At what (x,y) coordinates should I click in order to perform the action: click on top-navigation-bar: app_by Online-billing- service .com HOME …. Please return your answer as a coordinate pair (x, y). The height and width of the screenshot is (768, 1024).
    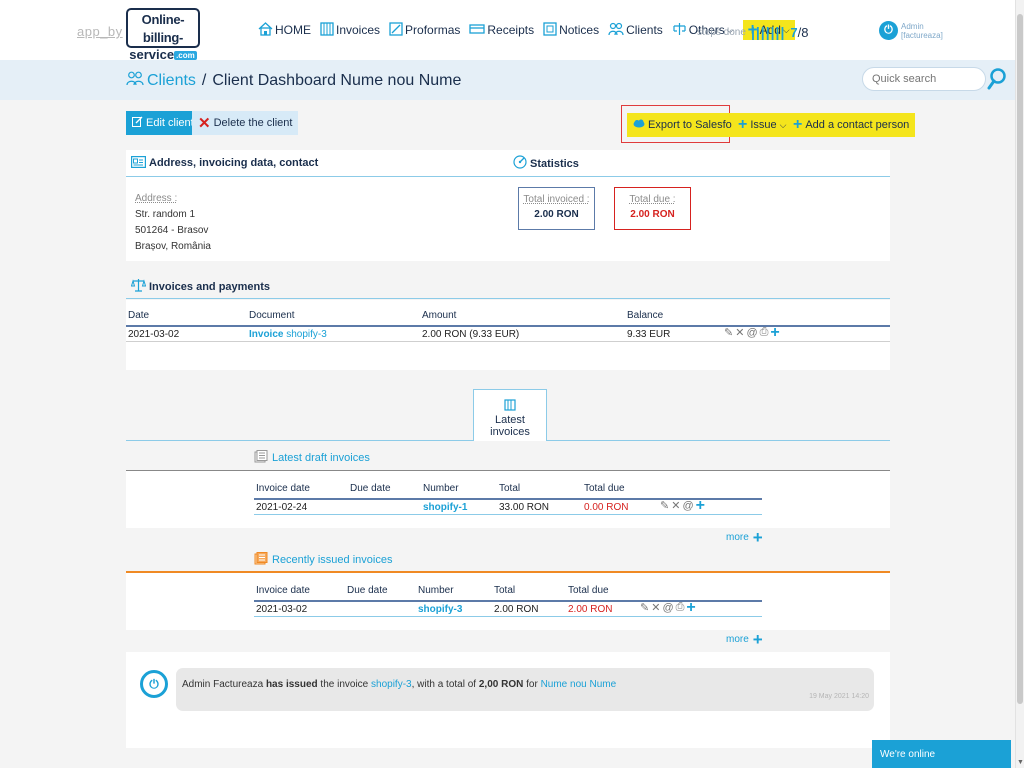
    Looking at the image, I should click on (507, 31).